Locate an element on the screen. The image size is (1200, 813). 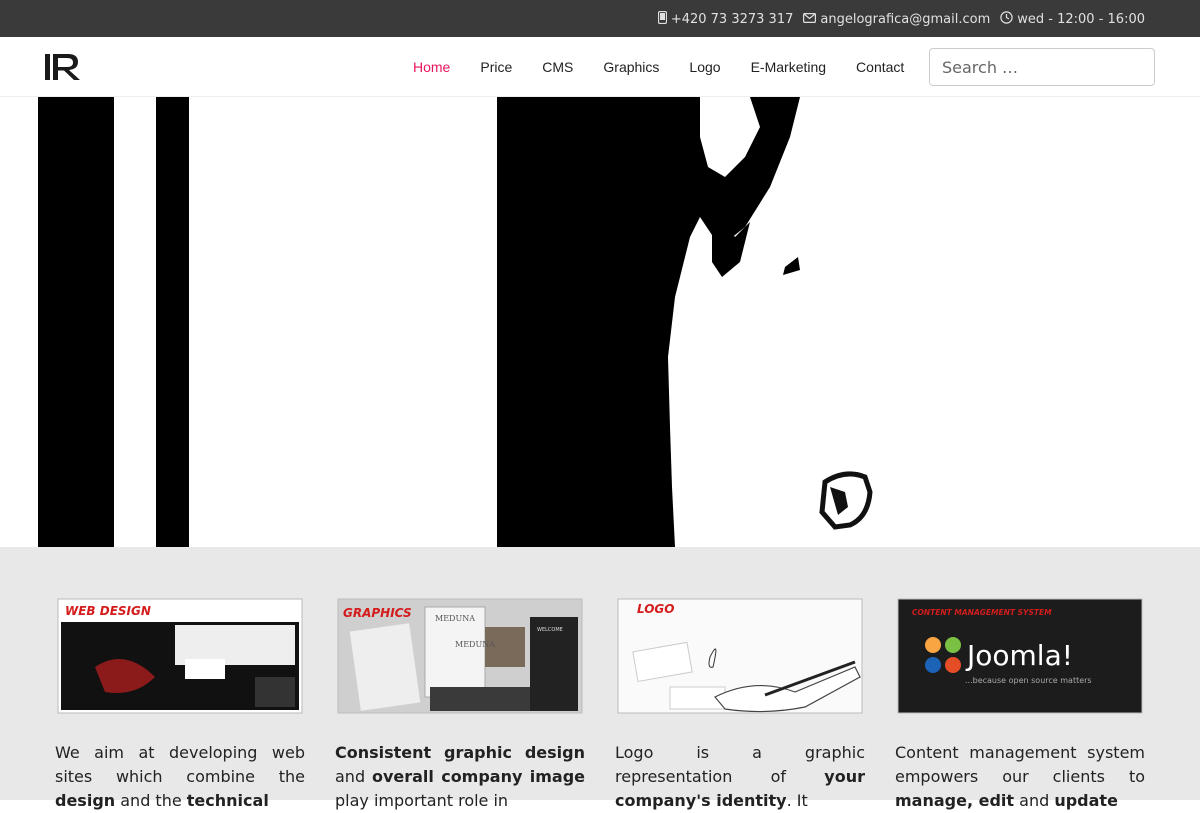
site-logo is located at coordinates (64, 67).